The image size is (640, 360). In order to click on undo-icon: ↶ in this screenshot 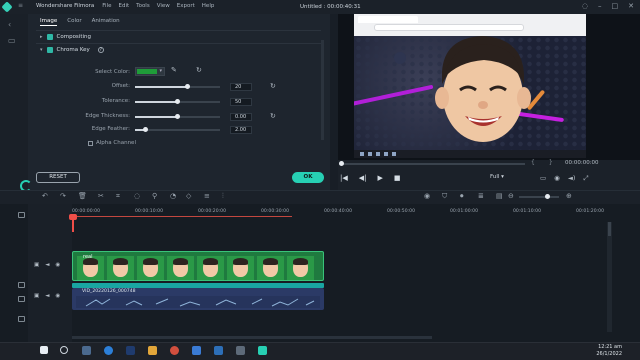, I will do `click(45, 196)`.